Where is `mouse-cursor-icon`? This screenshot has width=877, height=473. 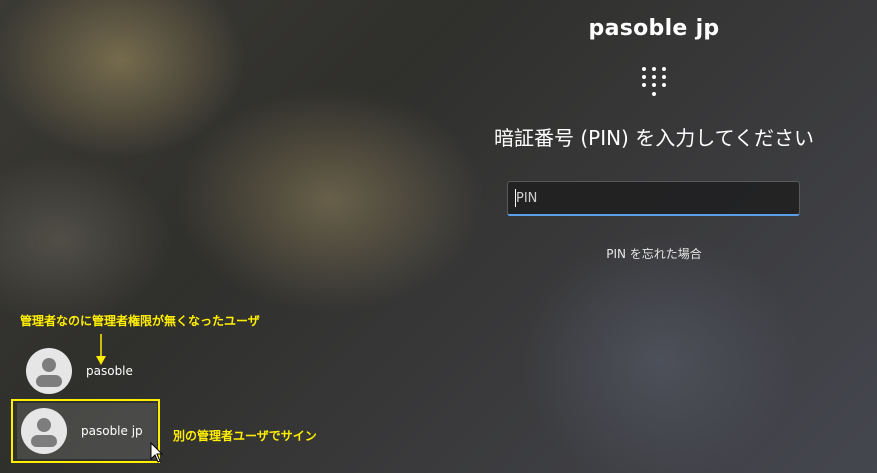 mouse-cursor-icon is located at coordinates (157, 452).